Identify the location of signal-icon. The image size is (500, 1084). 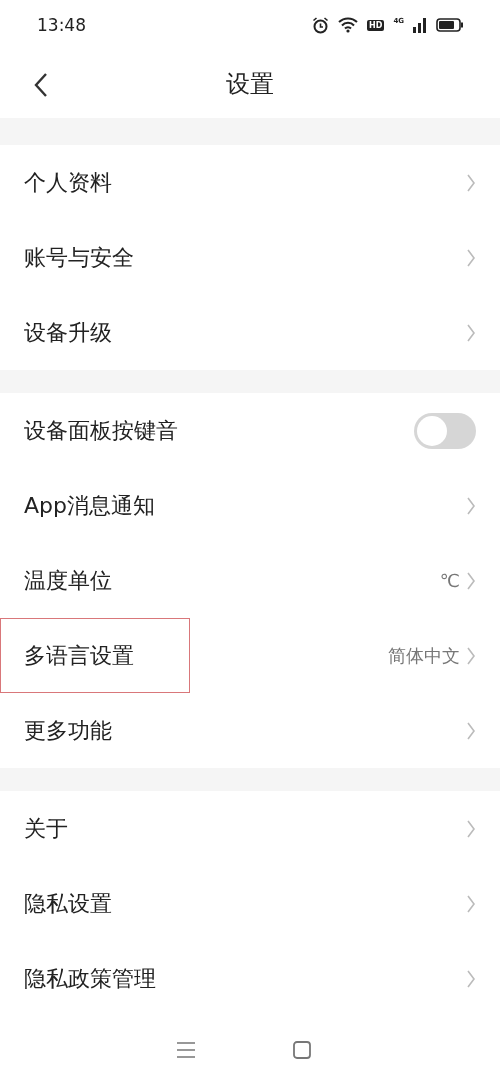
(420, 25).